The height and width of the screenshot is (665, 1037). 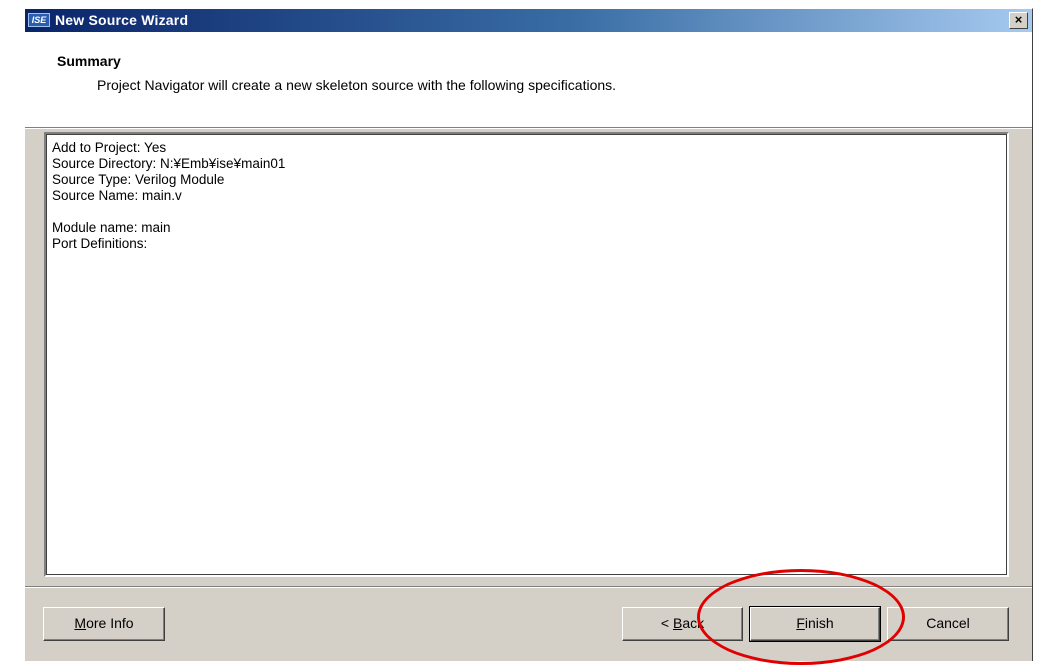 I want to click on summary-line, so click(x=168, y=212).